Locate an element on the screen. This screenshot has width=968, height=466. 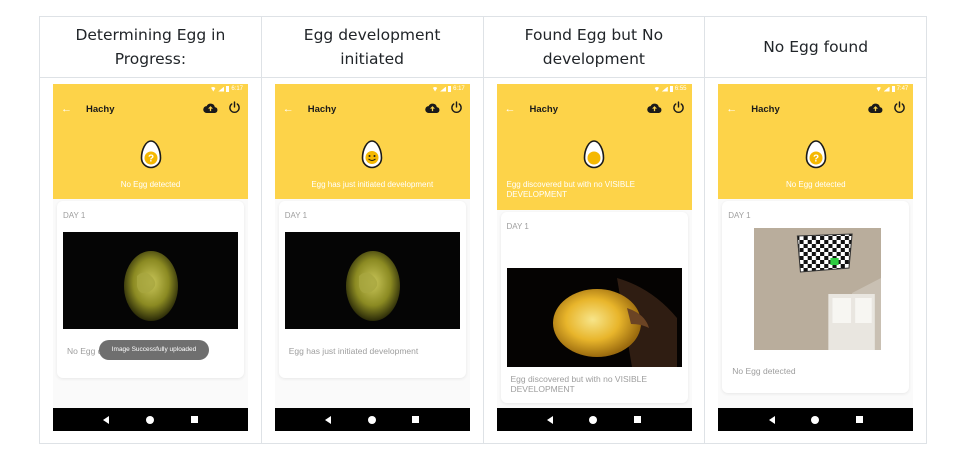
app-header: 7:47 ← Hachy ? No Egg detected is located at coordinates (816, 141).